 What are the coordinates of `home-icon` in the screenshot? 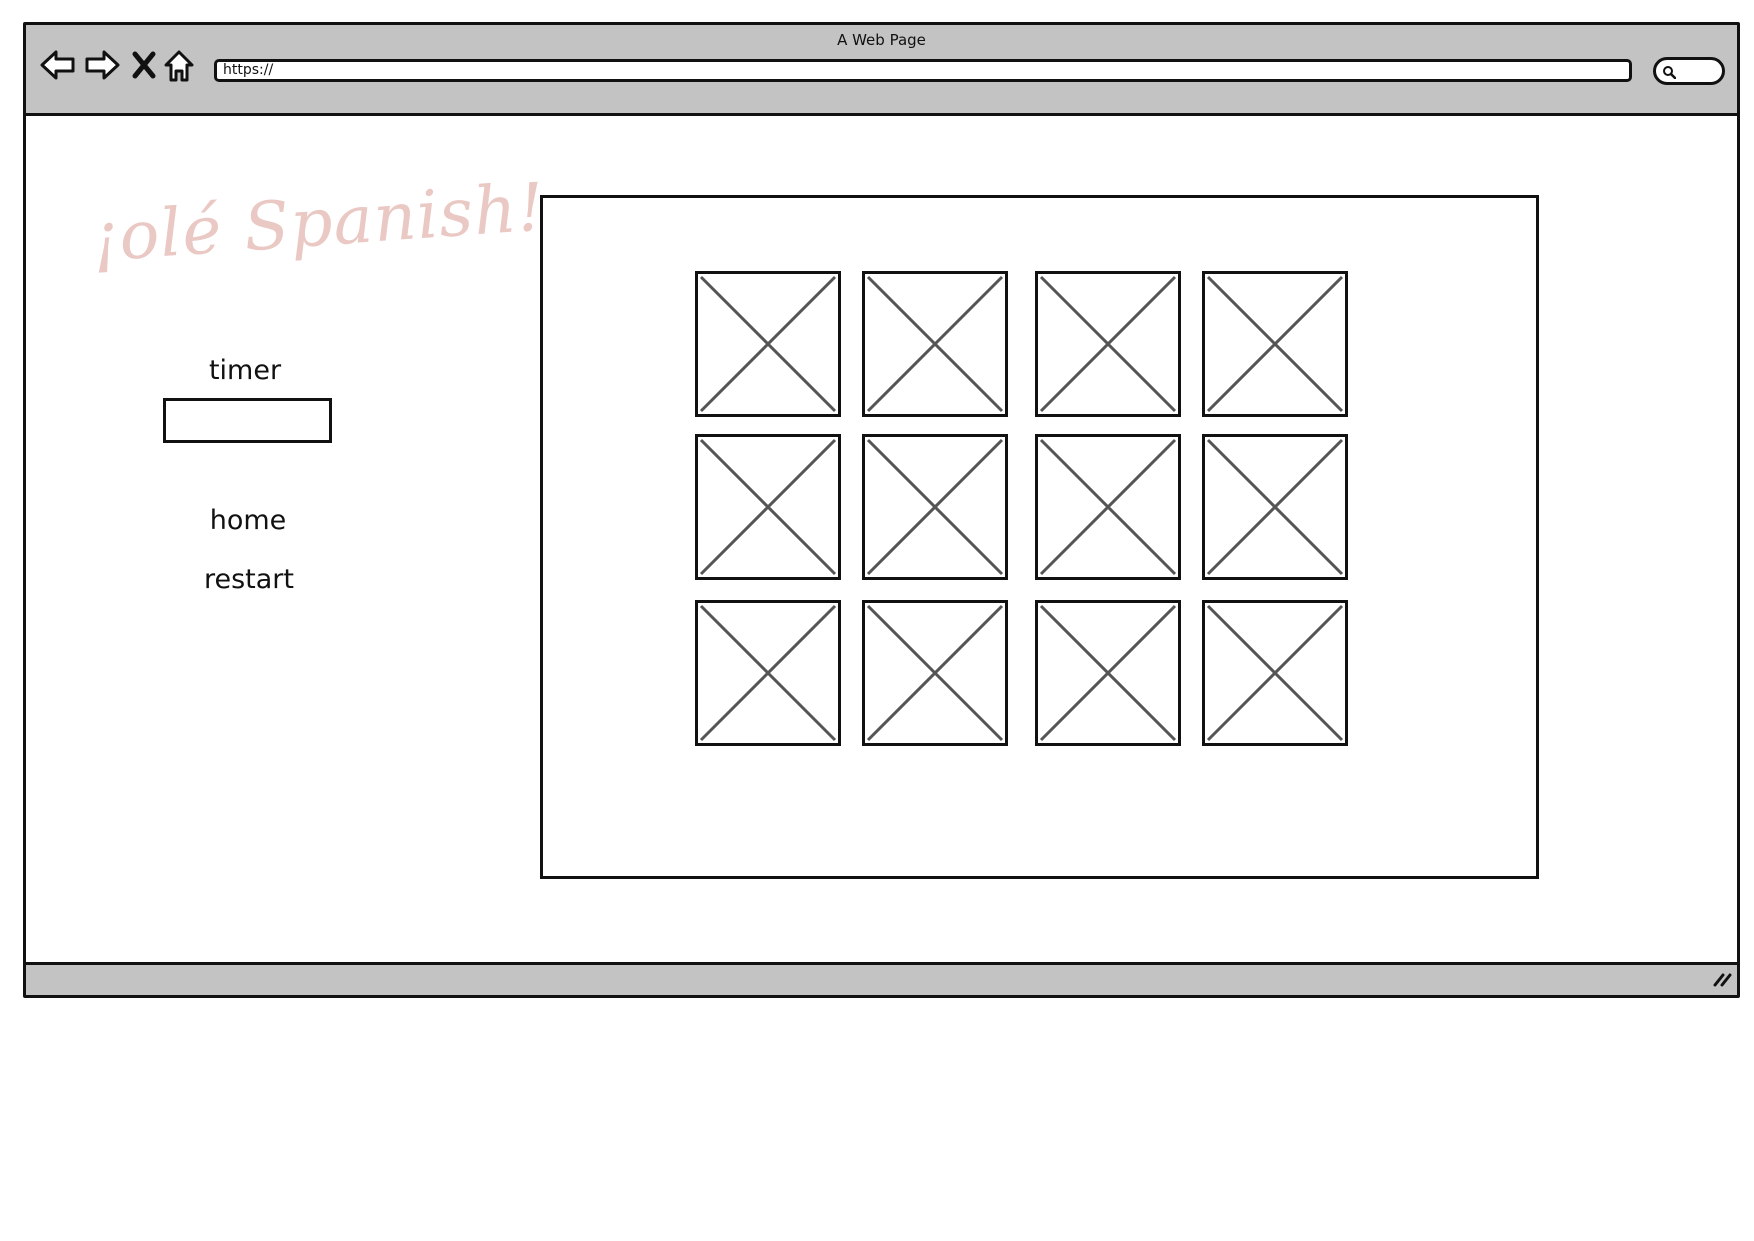 It's located at (179, 68).